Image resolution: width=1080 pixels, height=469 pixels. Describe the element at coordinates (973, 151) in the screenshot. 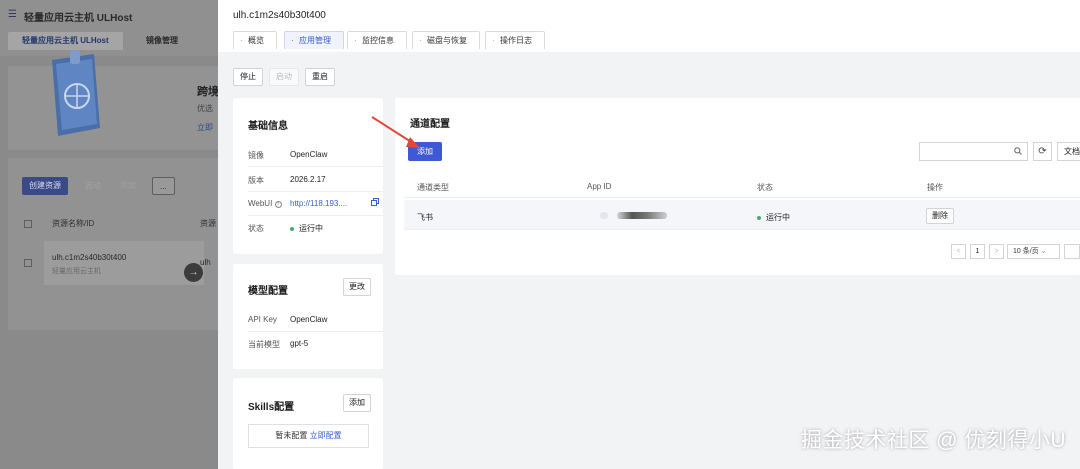

I see `channel-search-input` at that location.